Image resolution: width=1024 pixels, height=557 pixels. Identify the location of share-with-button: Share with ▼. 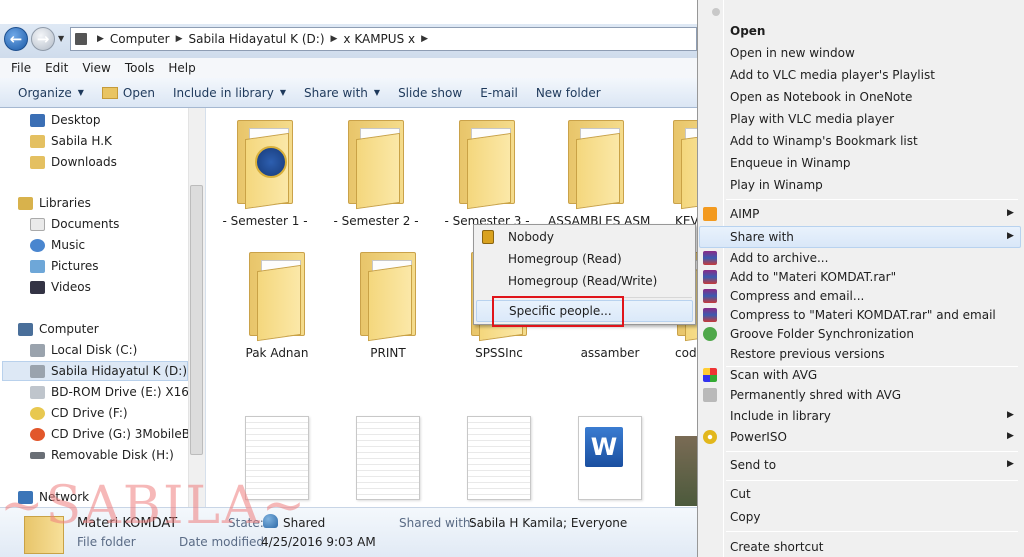
(342, 93).